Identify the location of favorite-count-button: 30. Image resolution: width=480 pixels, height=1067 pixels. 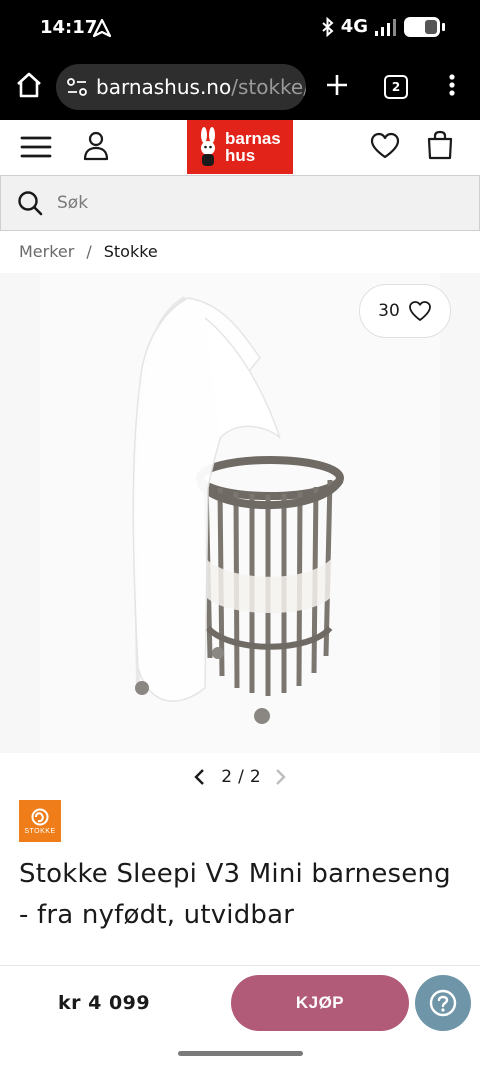
(405, 311).